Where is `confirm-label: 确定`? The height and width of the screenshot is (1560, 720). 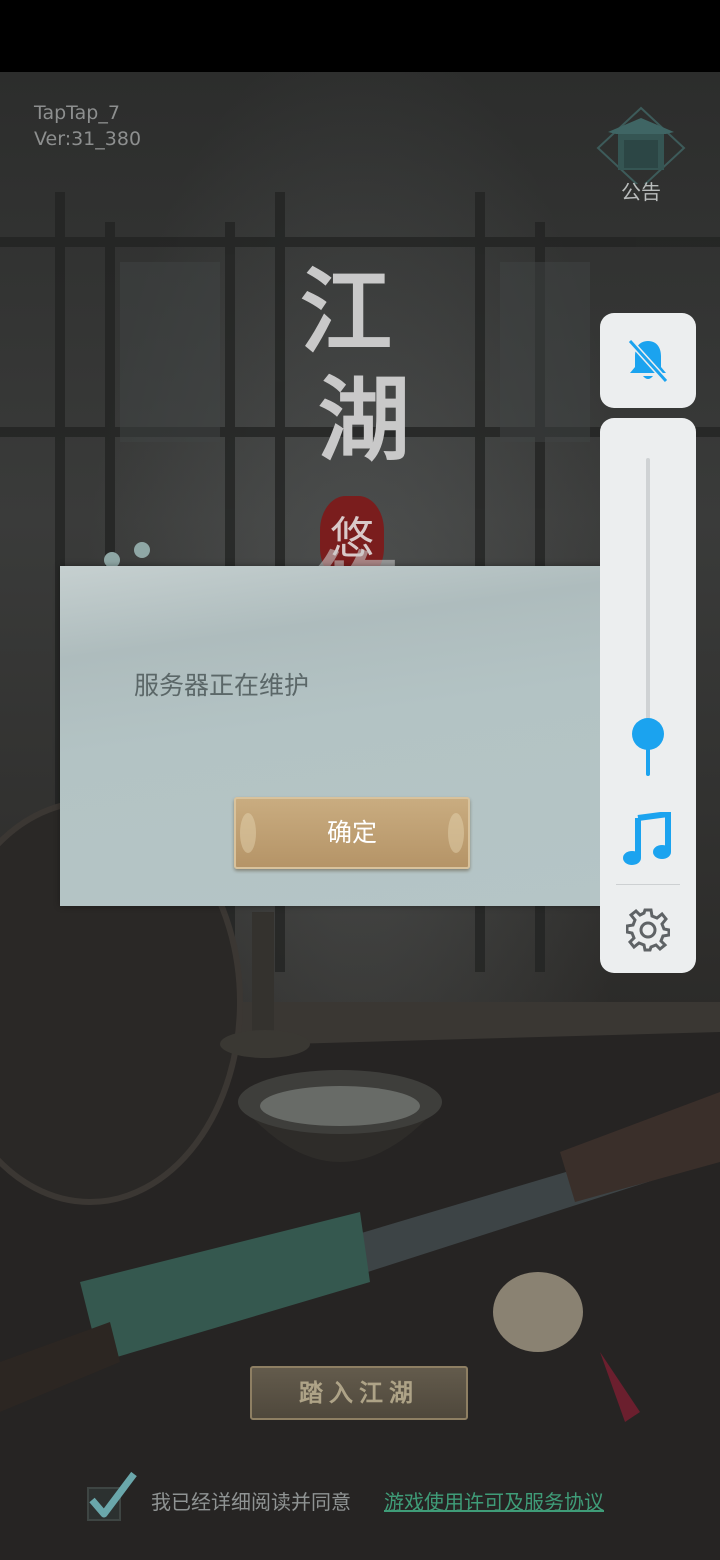 confirm-label: 确定 is located at coordinates (351, 832).